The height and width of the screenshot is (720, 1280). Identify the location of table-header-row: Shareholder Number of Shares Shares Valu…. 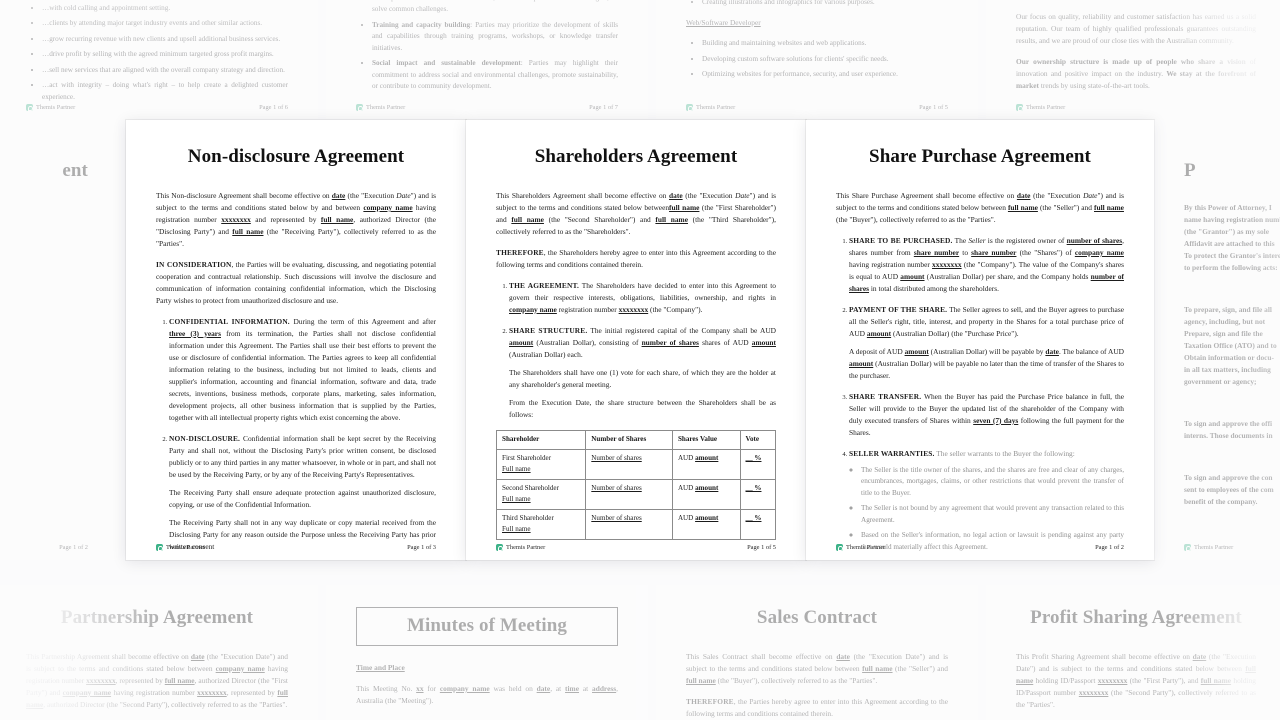
(636, 439).